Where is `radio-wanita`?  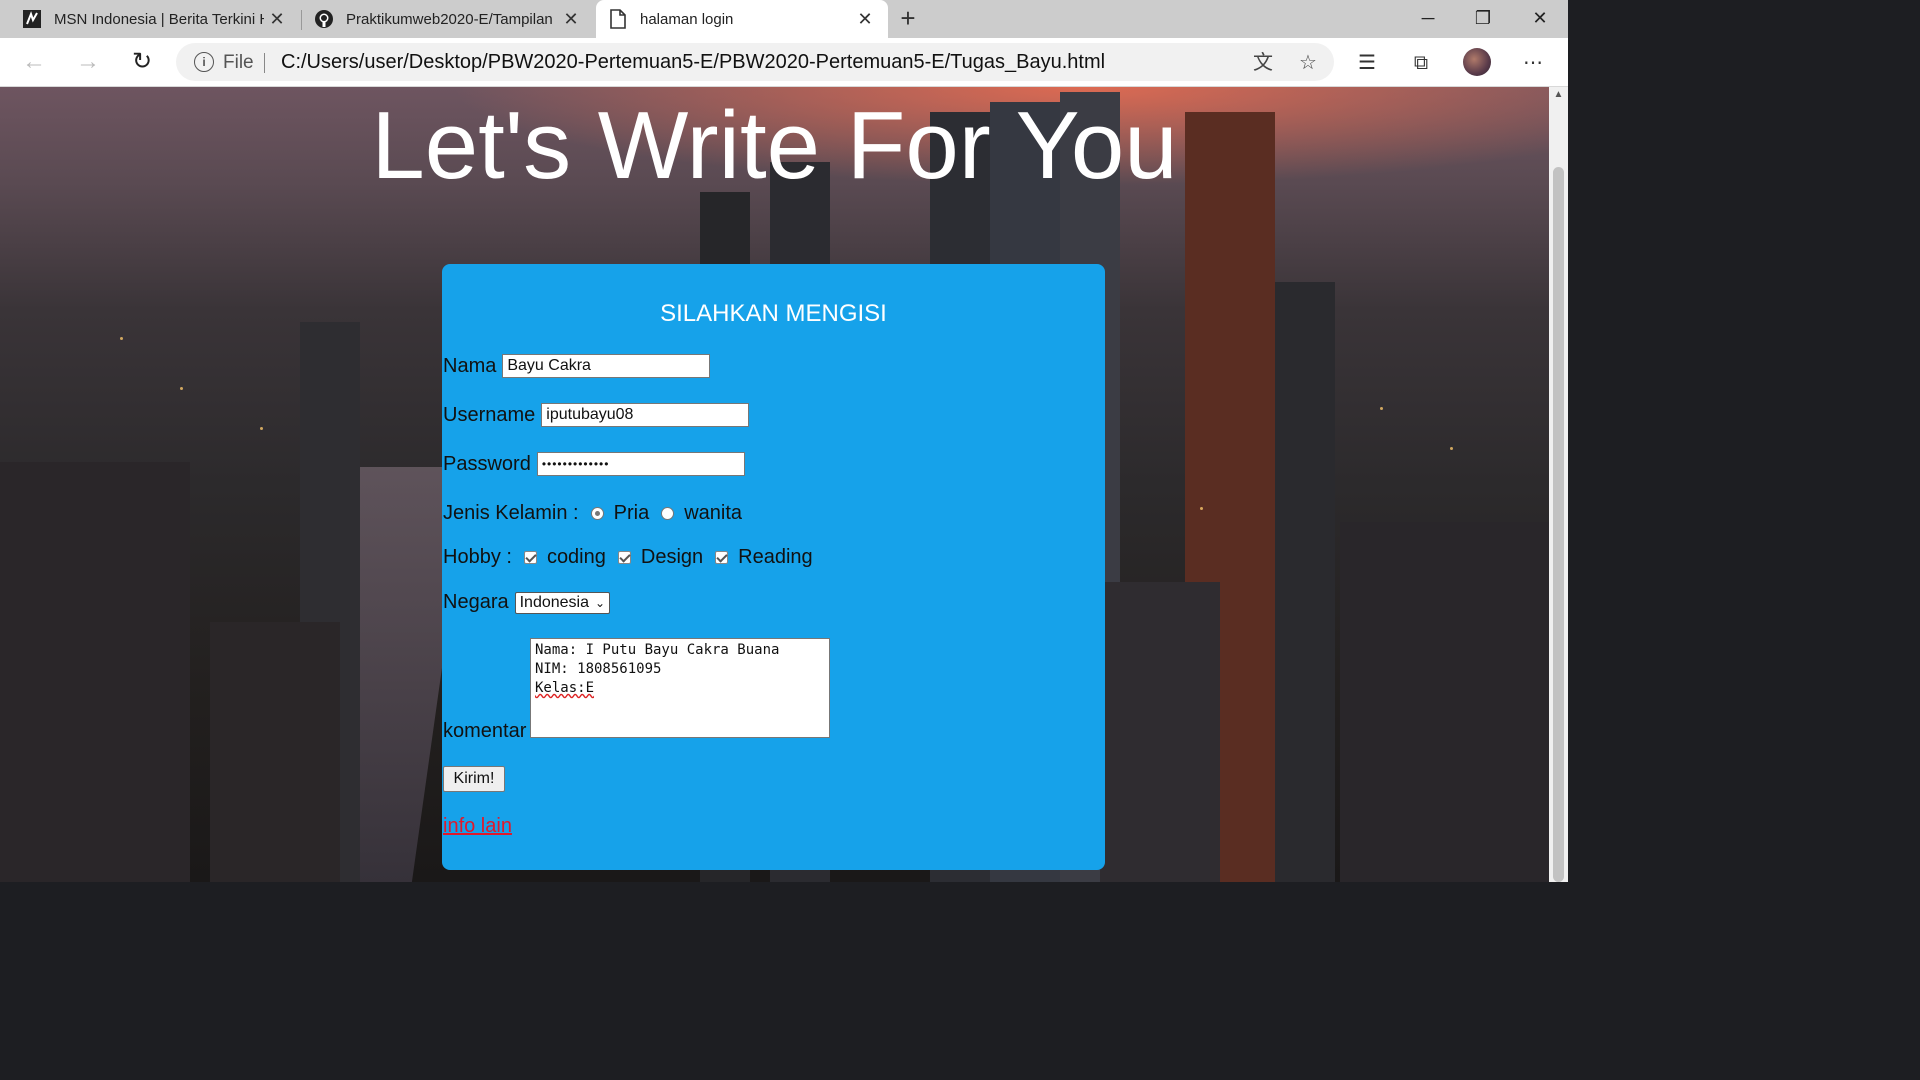 radio-wanita is located at coordinates (668, 513).